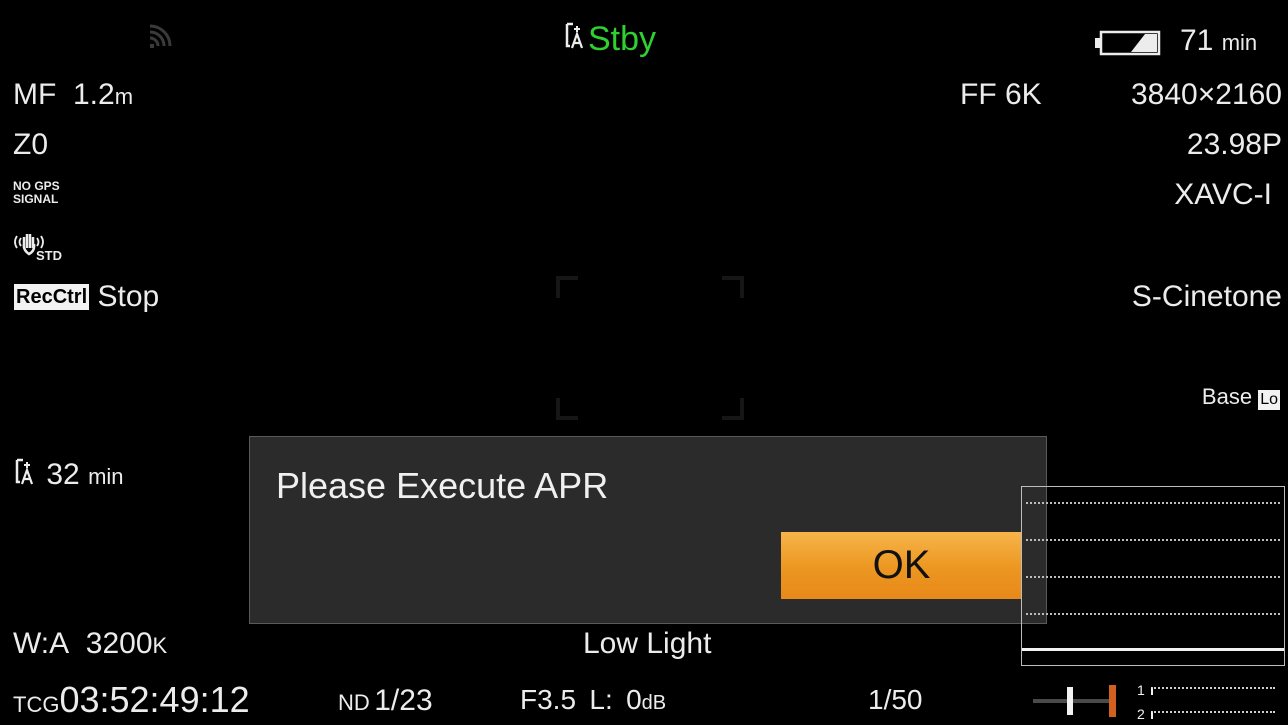  What do you see at coordinates (160, 645) in the screenshot?
I see `white-balance-unit: K` at bounding box center [160, 645].